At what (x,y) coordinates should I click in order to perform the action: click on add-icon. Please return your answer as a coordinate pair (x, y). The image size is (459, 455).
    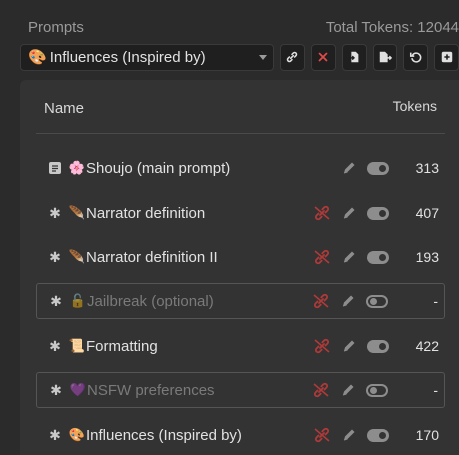
    Looking at the image, I should click on (446, 57).